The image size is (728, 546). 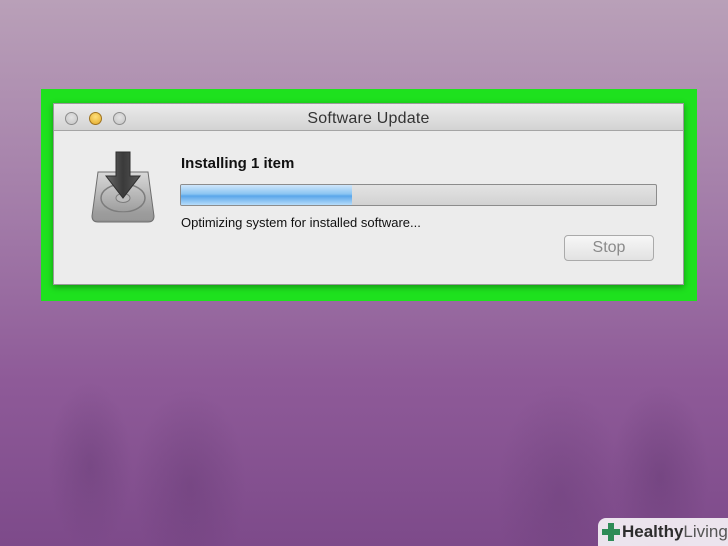 What do you see at coordinates (611, 532) in the screenshot?
I see `plus-cross-icon` at bounding box center [611, 532].